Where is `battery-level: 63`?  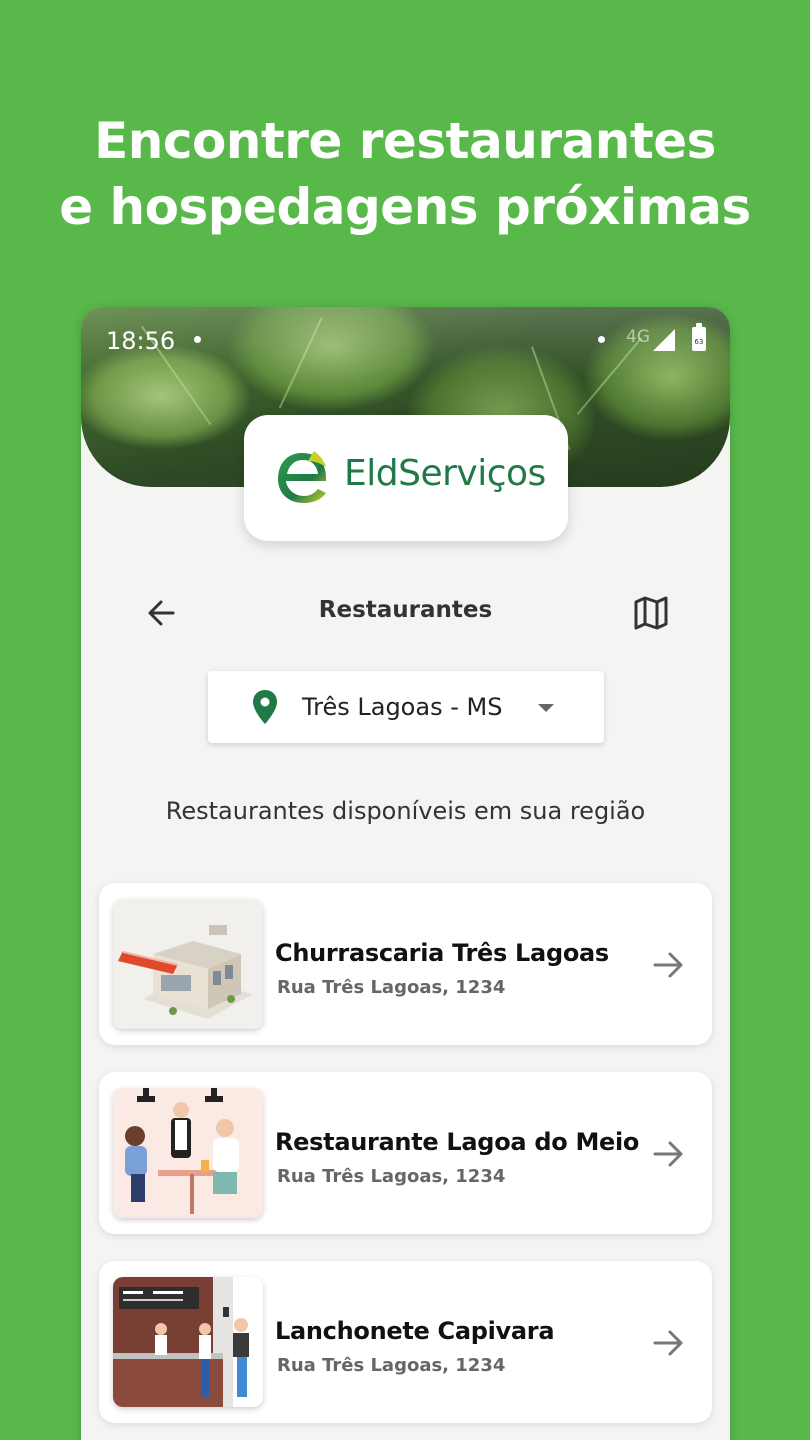
battery-level: 63 is located at coordinates (699, 342).